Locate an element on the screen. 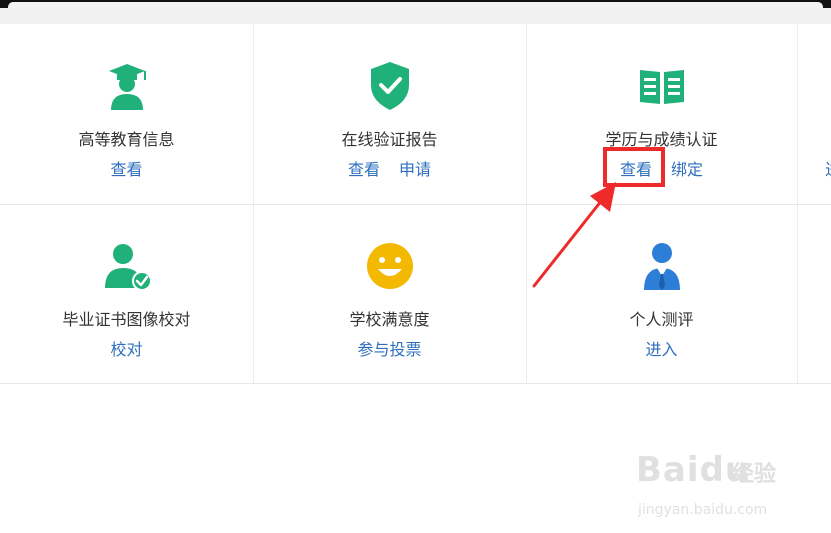 This screenshot has height=533, width=831. service-title: 毕业证书图像校对 is located at coordinates (126, 319).